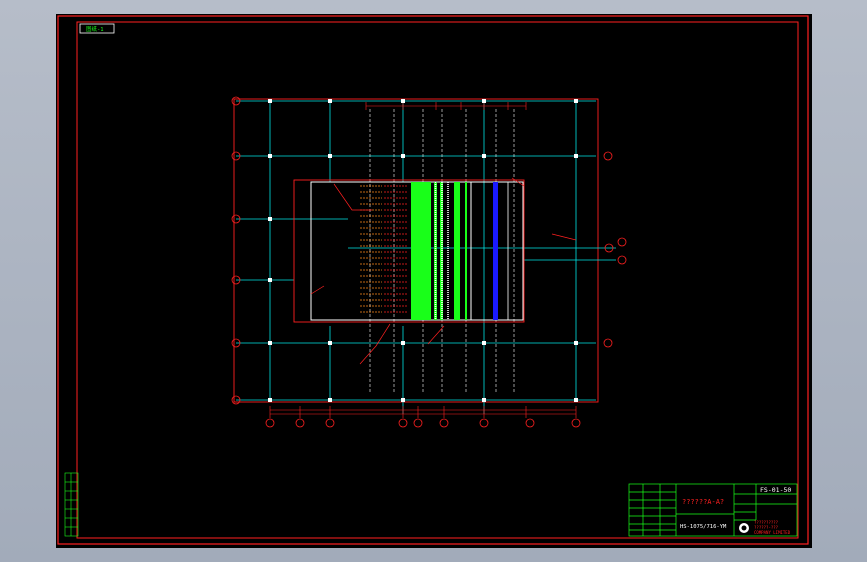 The image size is (867, 562). What do you see at coordinates (703, 502) in the screenshot?
I see `drawing-title: ??????A-A?` at bounding box center [703, 502].